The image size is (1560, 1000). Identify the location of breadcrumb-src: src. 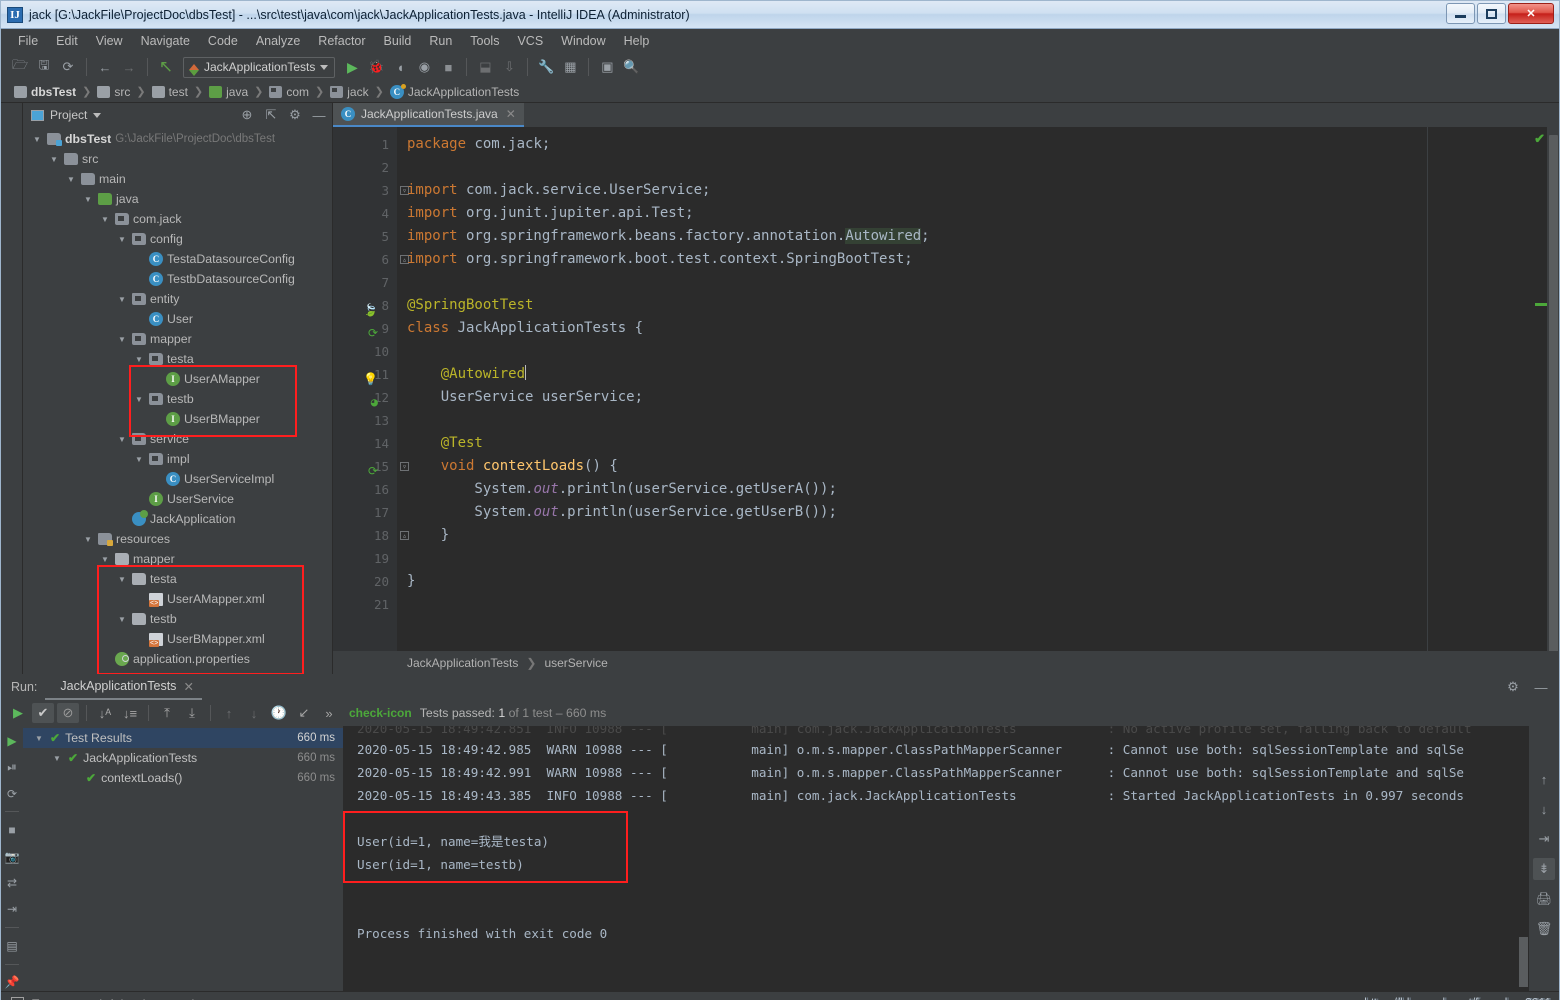
(113, 92).